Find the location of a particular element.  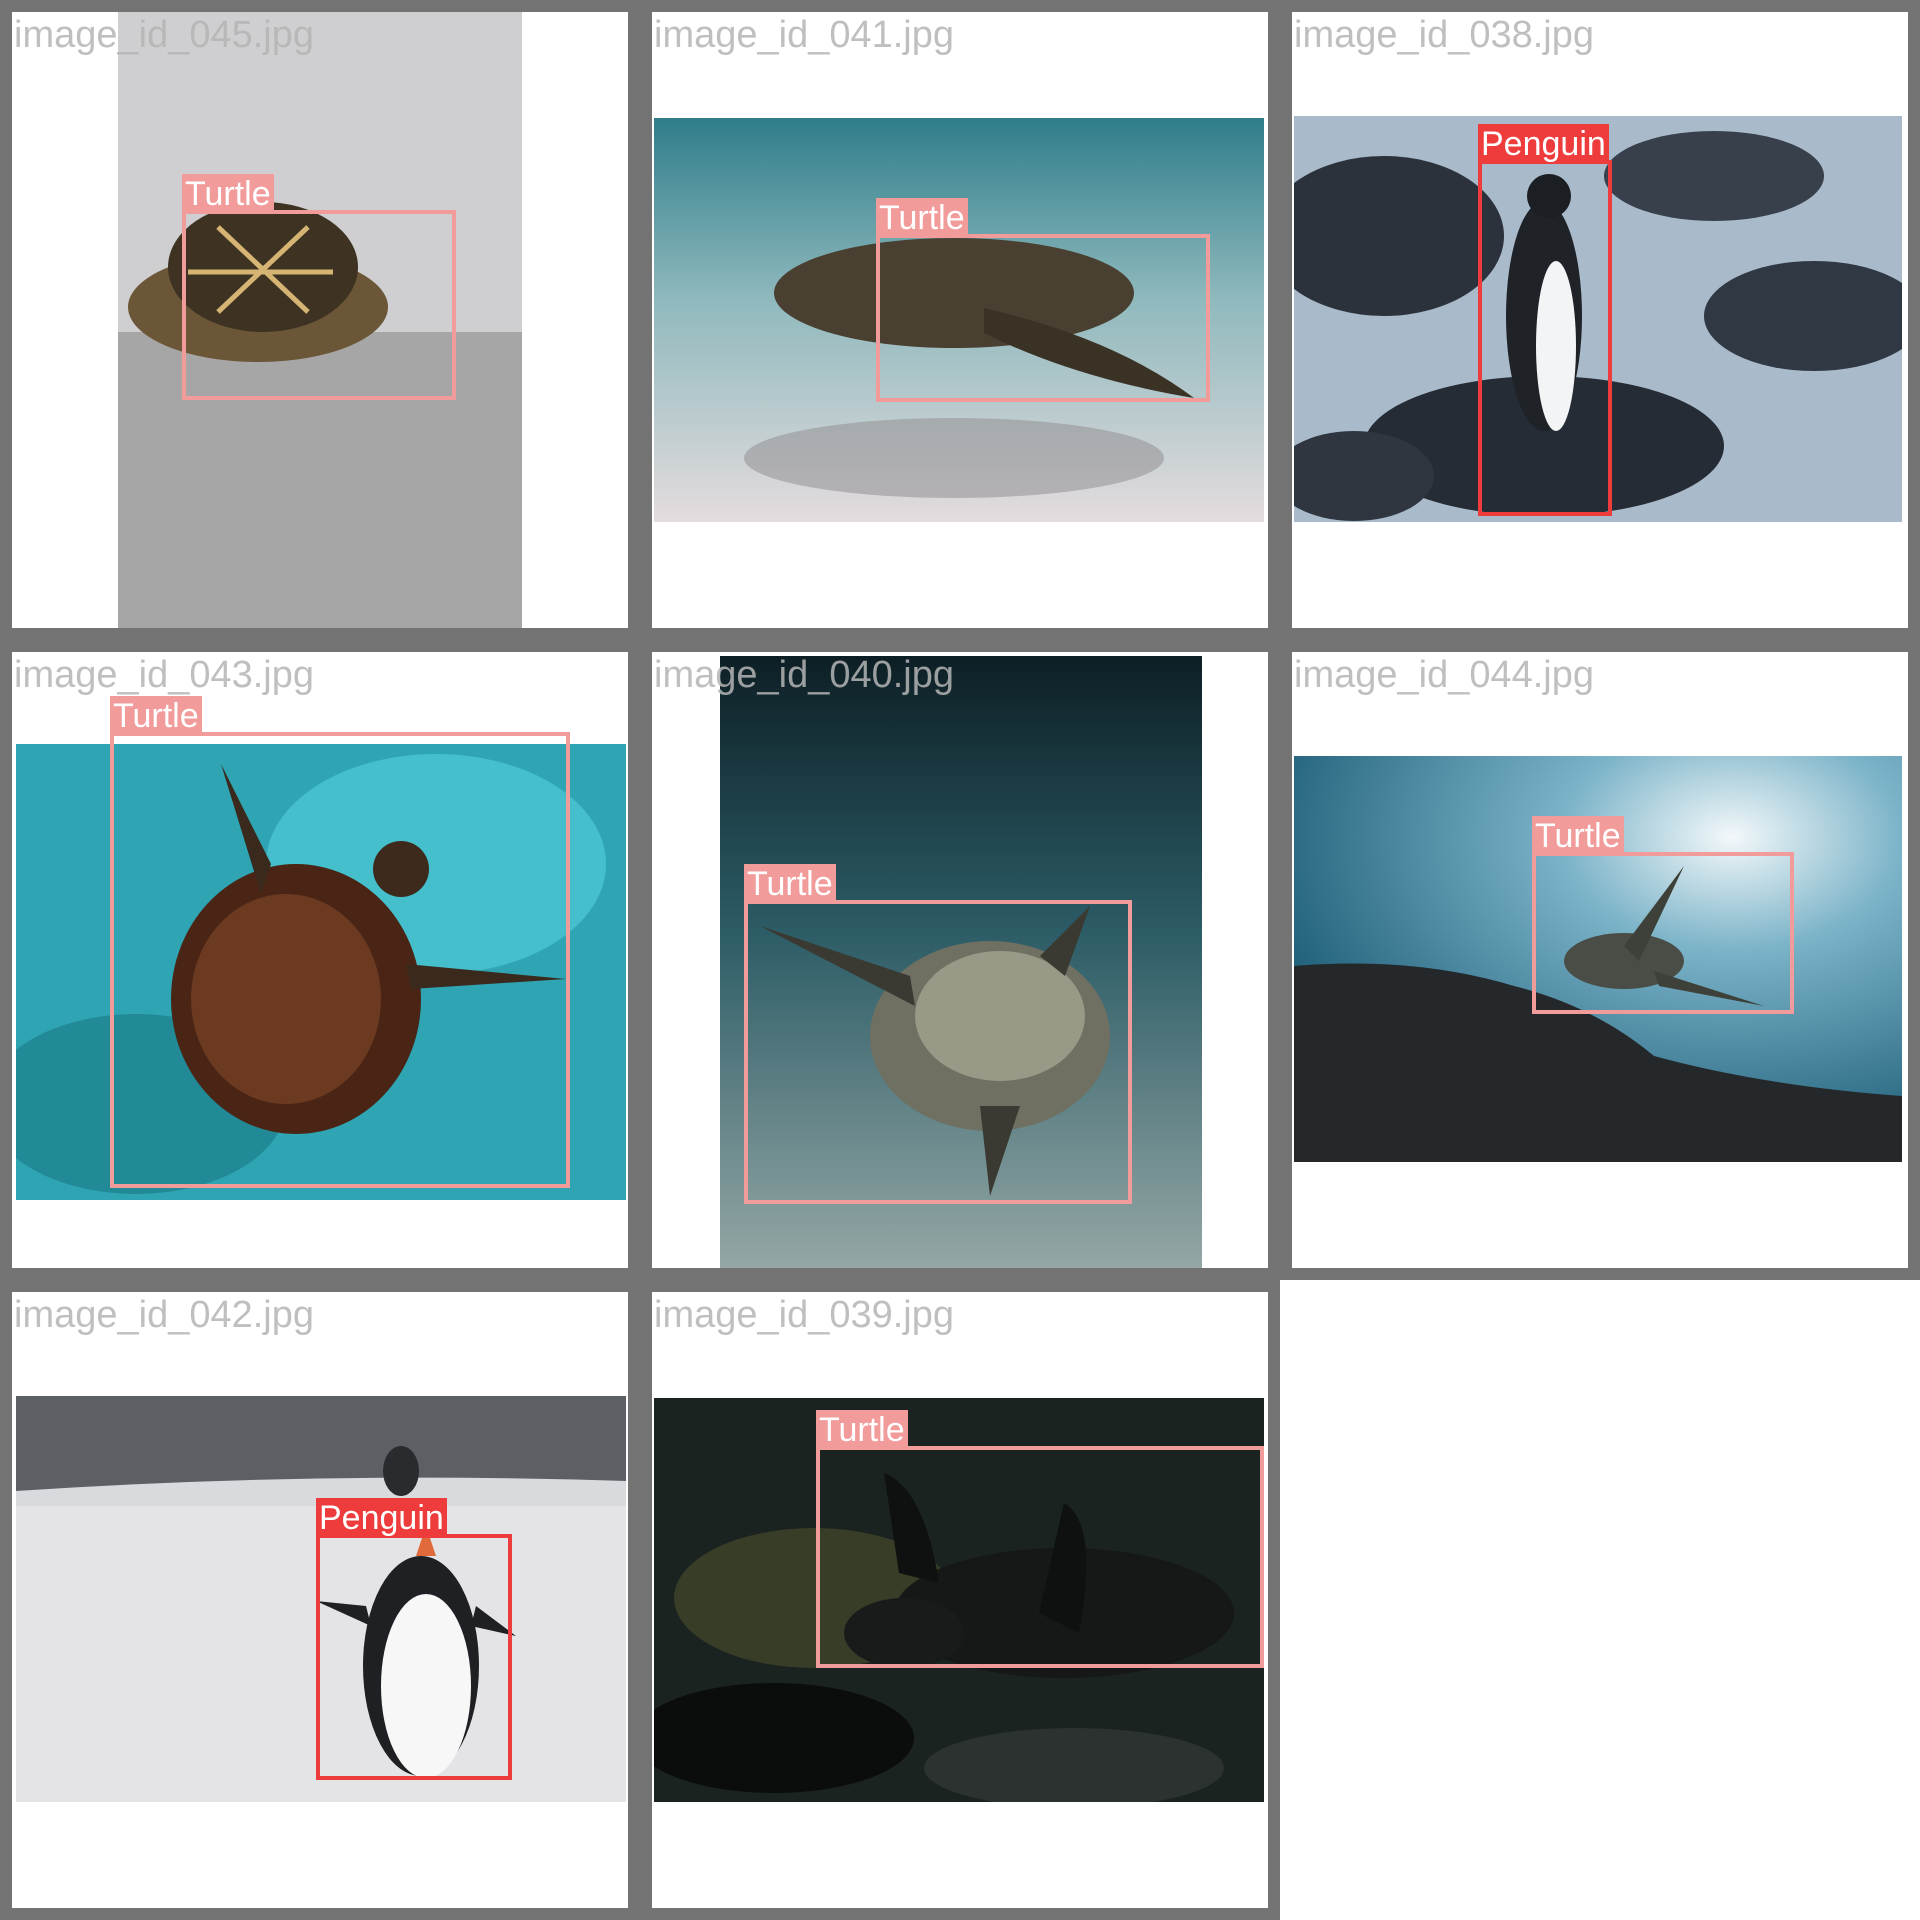

grid-tile: Penguin image_id_042.jpg is located at coordinates (320, 1600).